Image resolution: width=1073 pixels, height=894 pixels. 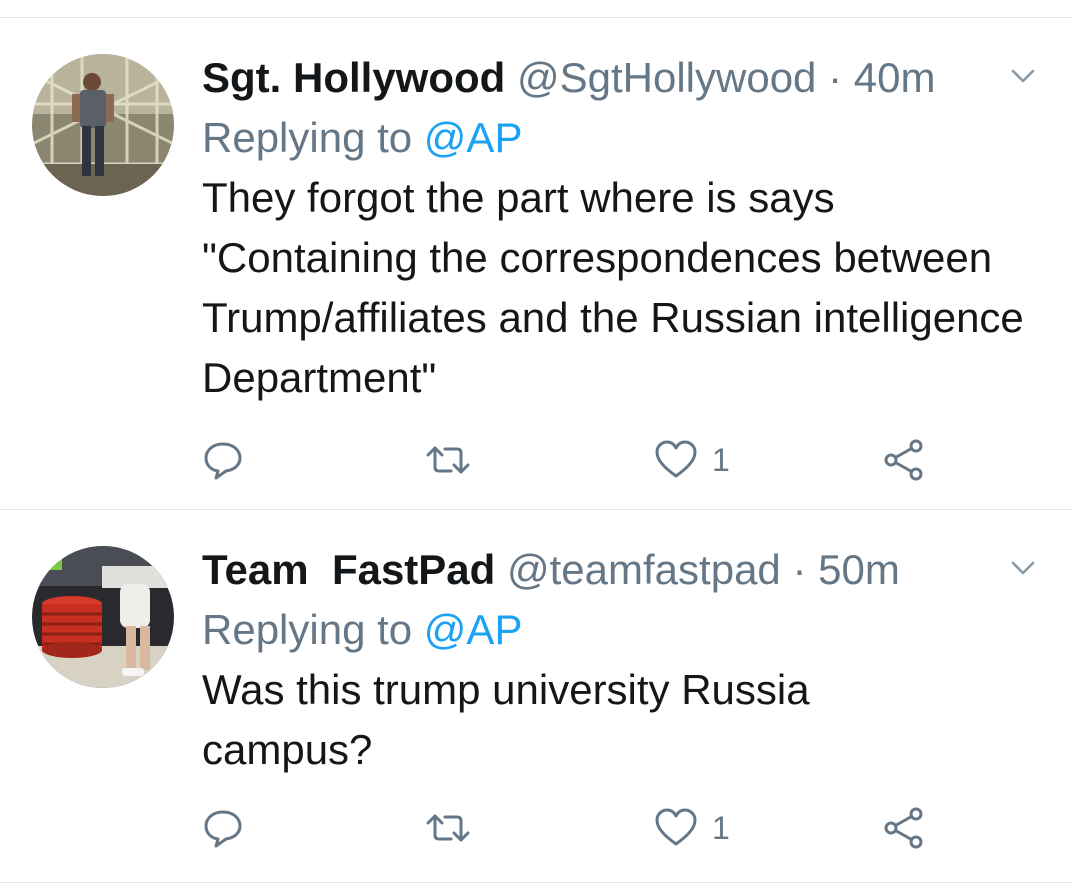 I want to click on tweet-header: Sgt. Hollywood @SgtHollywood · 40m, so click(x=620, y=78).